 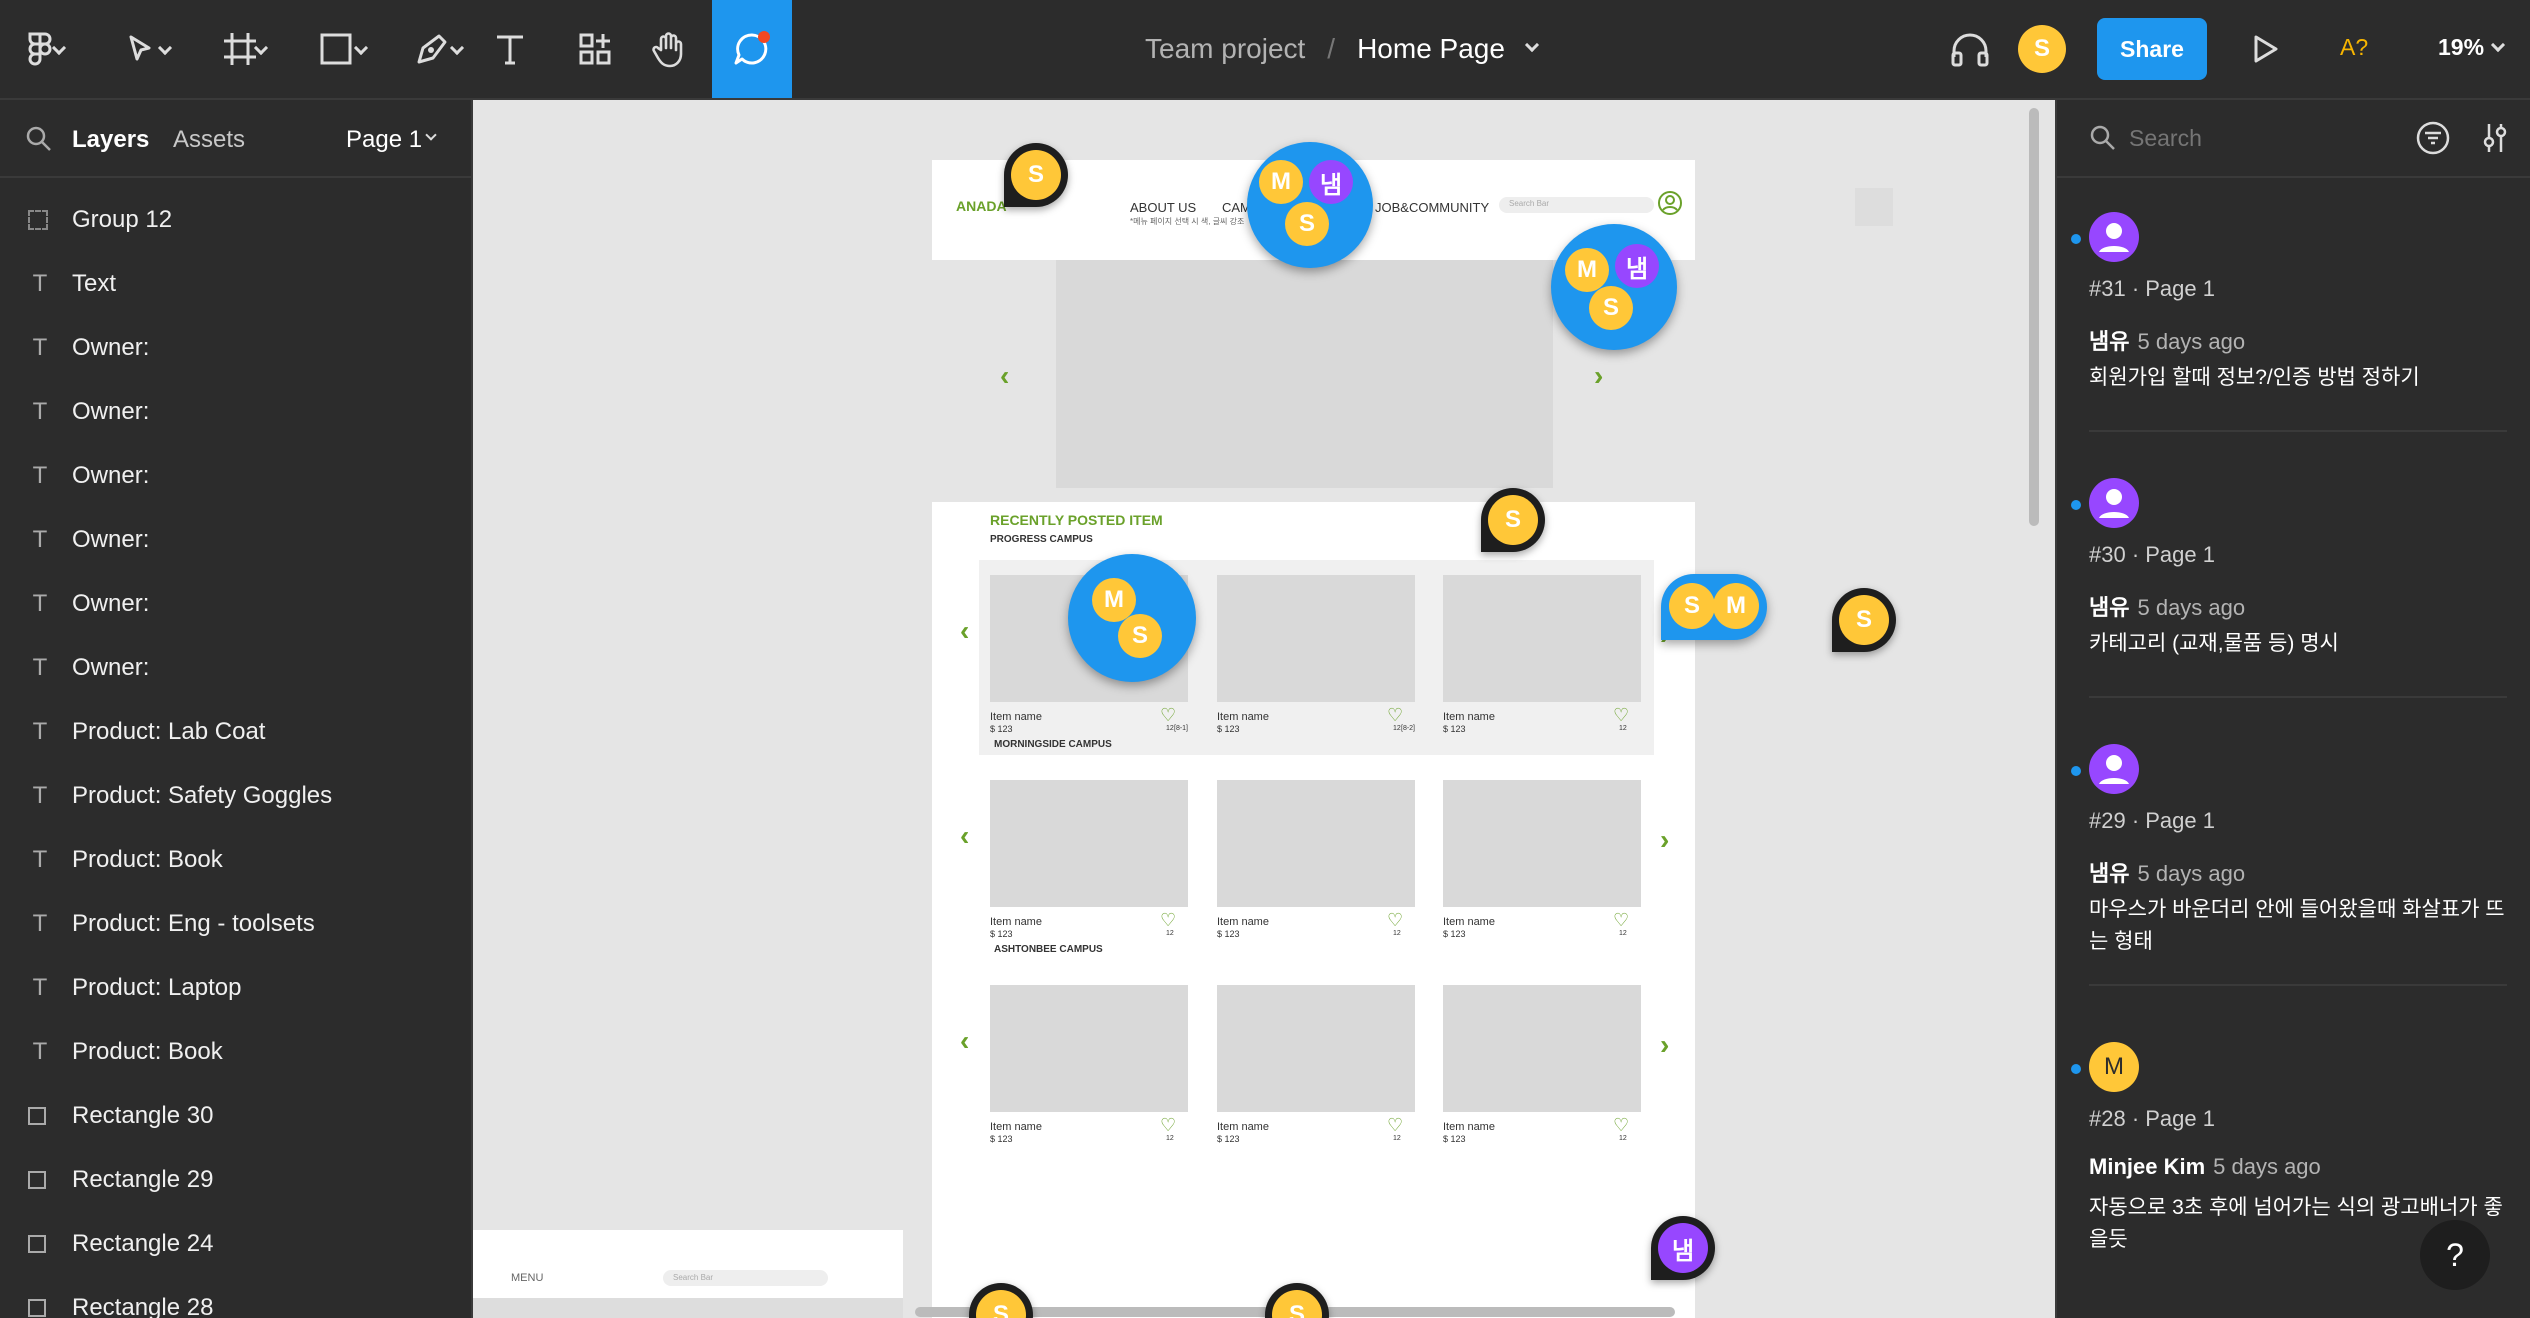 What do you see at coordinates (1874, 207) in the screenshot?
I see `small-frame` at bounding box center [1874, 207].